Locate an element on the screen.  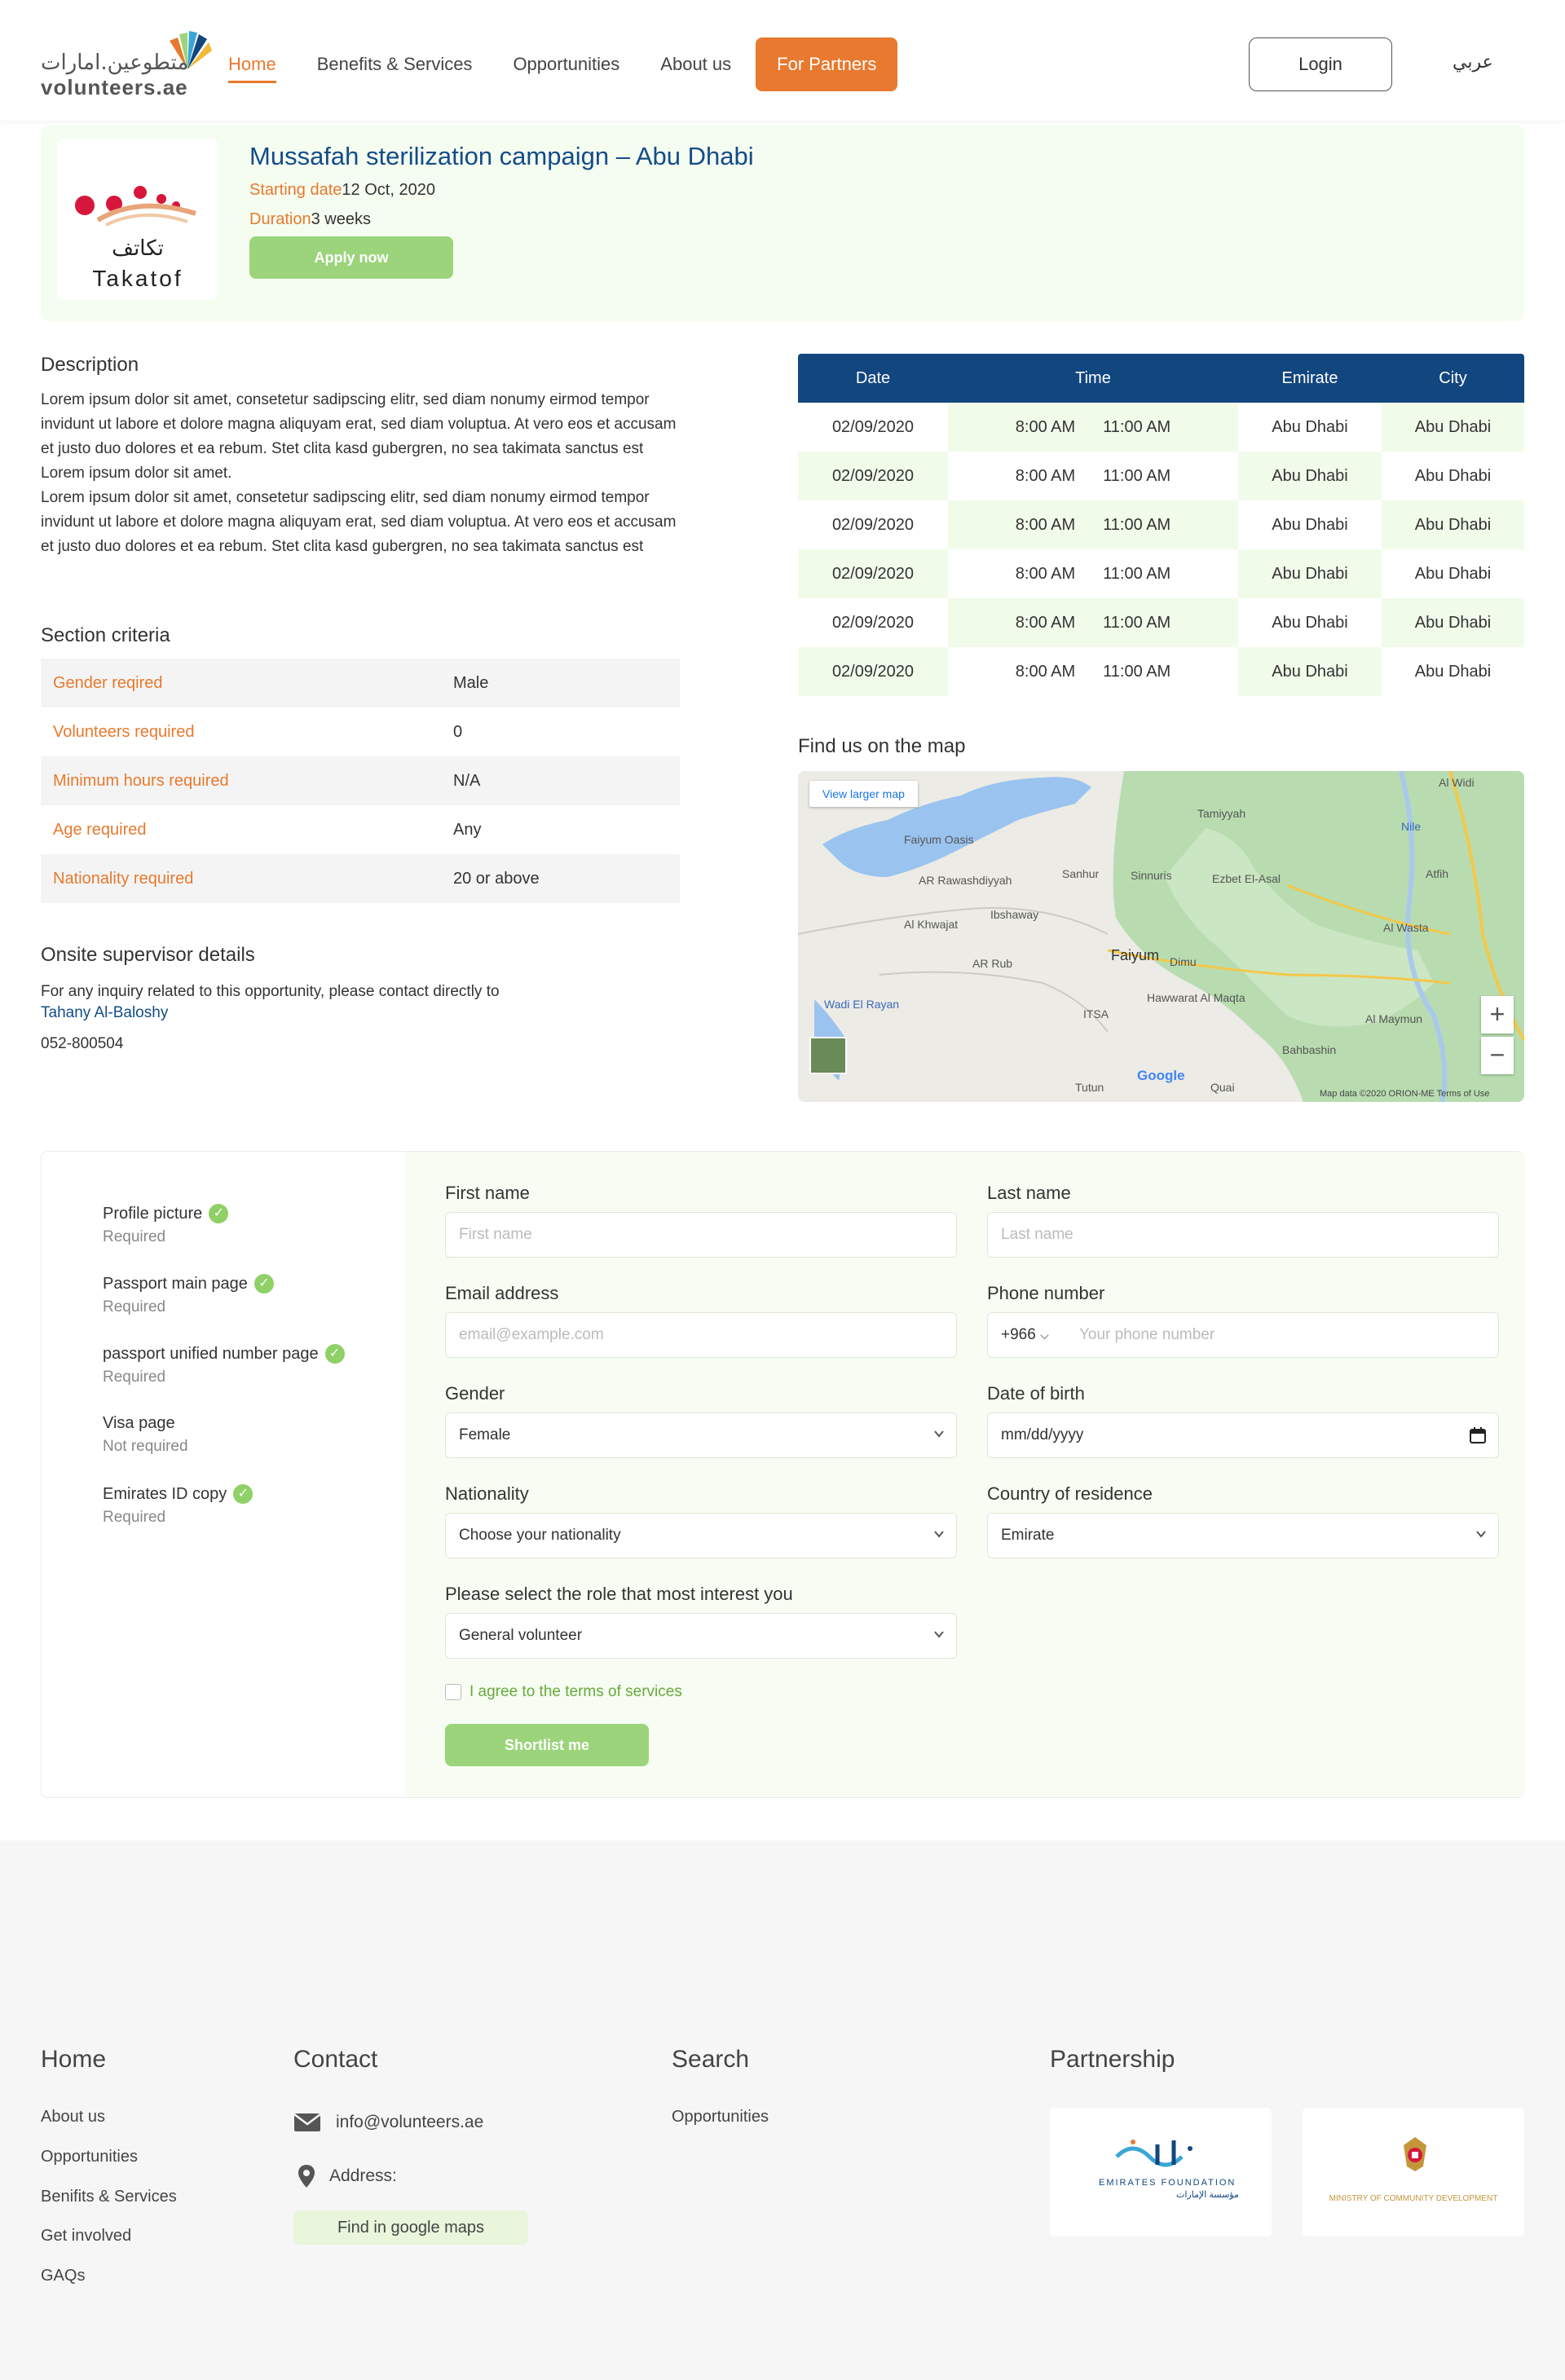
footer-link-faqs: GAQs is located at coordinates (63, 2276).